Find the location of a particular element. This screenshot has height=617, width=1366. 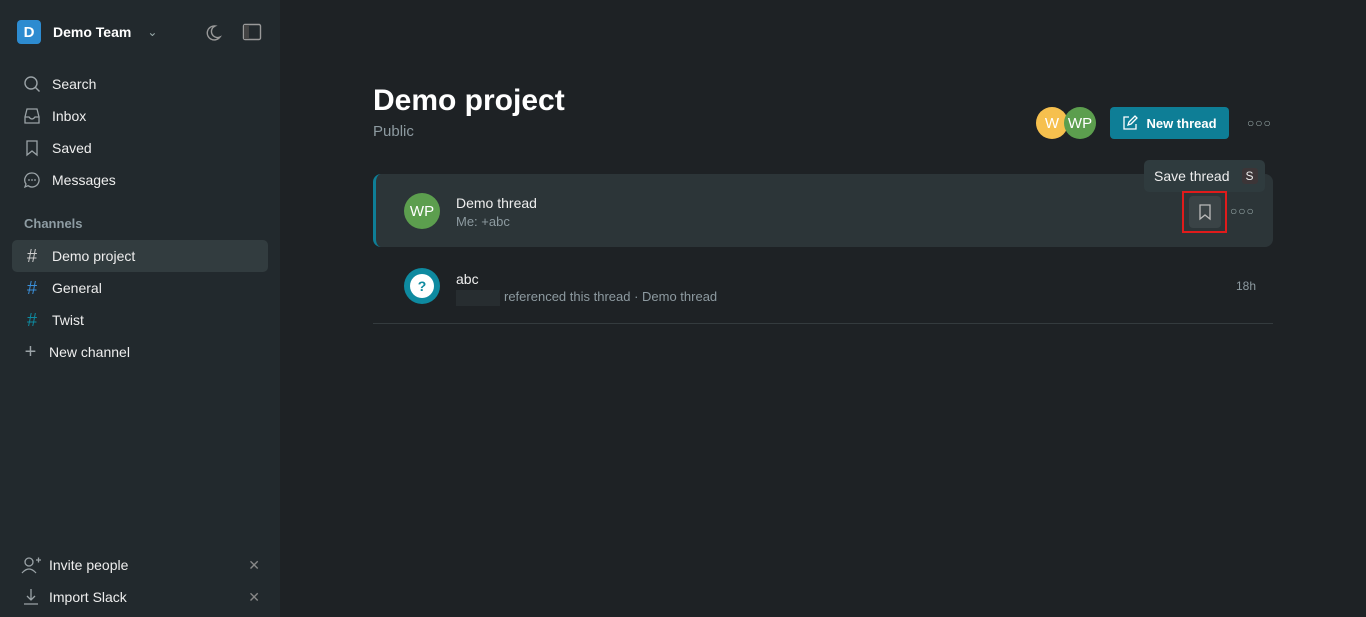

channel-demo-project: # Demo project is located at coordinates (140, 256).